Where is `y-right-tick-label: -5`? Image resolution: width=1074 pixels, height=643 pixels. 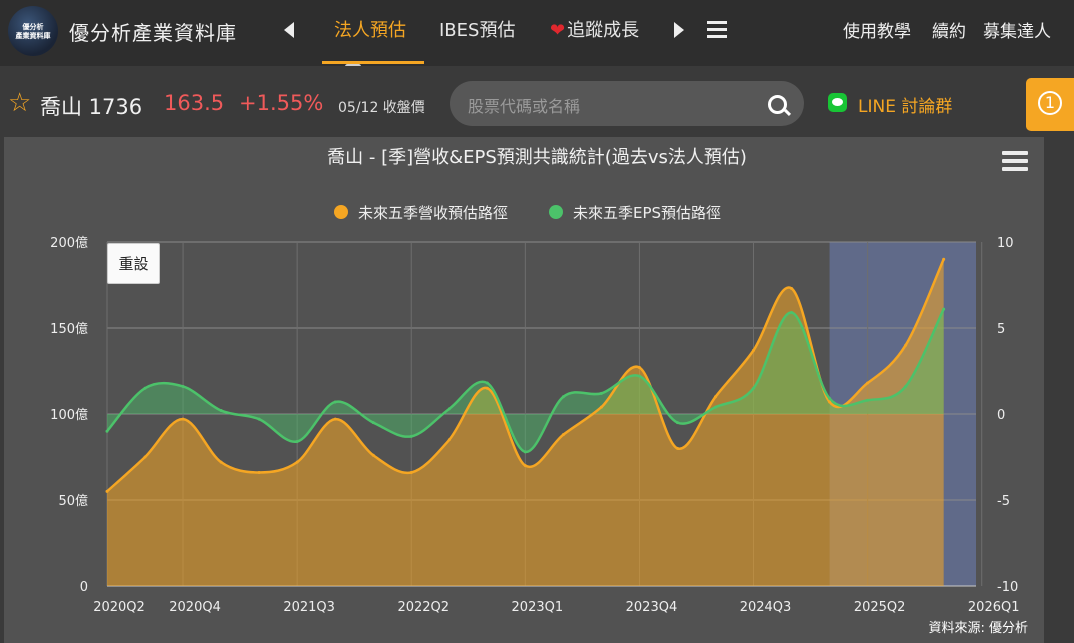 y-right-tick-label: -5 is located at coordinates (1003, 501).